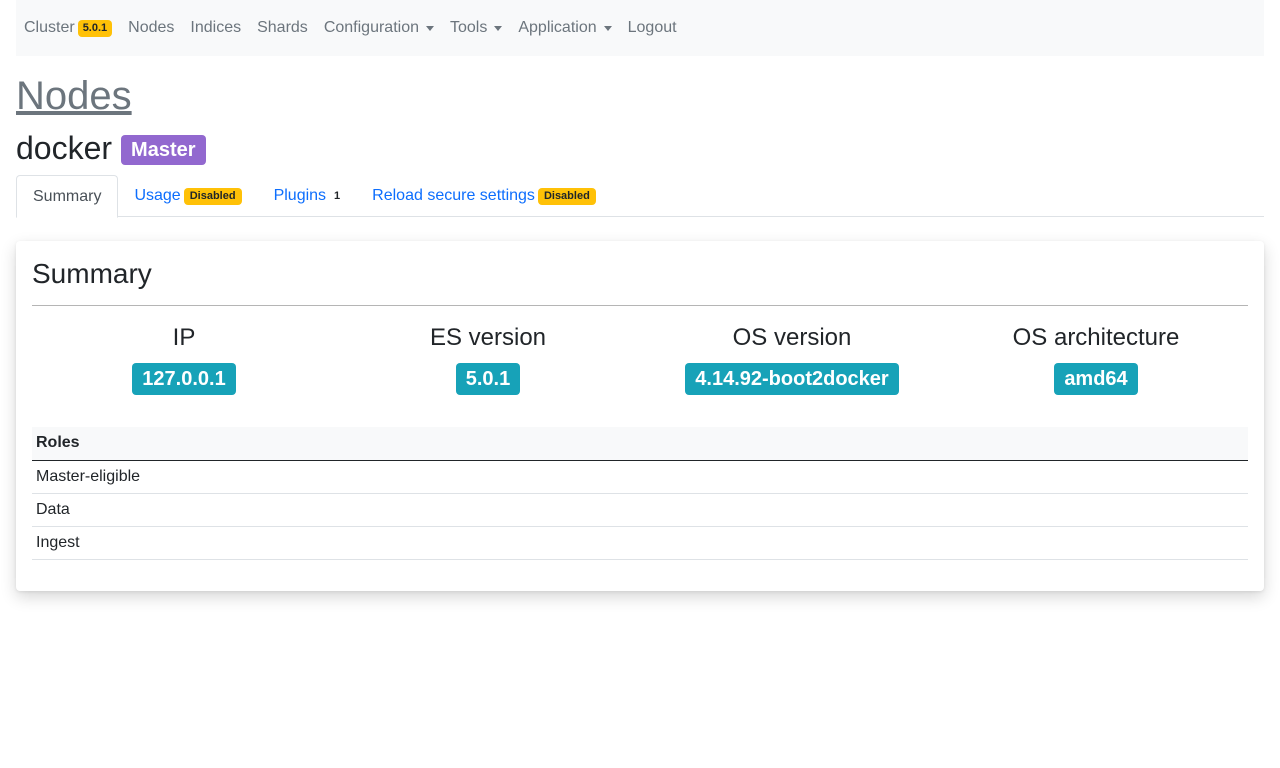 The height and width of the screenshot is (768, 1280). Describe the element at coordinates (184, 337) in the screenshot. I see `stat-ip-label: IP` at that location.